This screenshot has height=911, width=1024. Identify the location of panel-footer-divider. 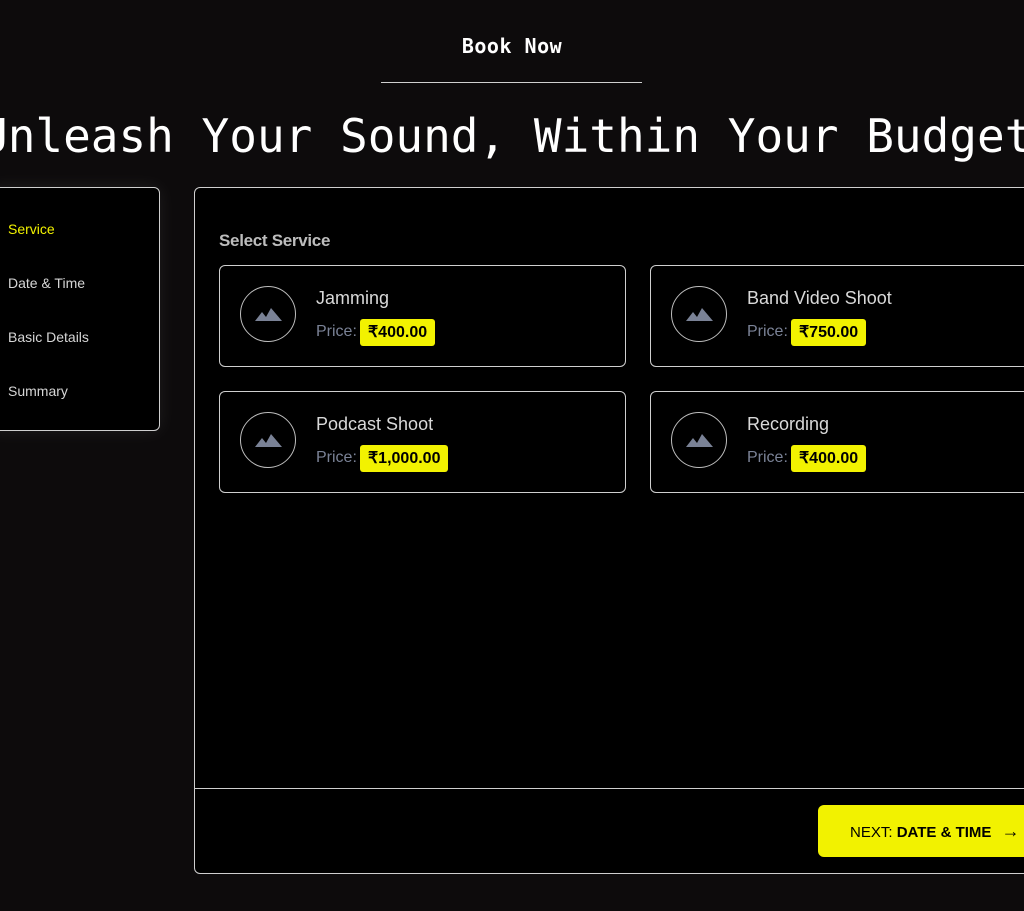
(609, 788).